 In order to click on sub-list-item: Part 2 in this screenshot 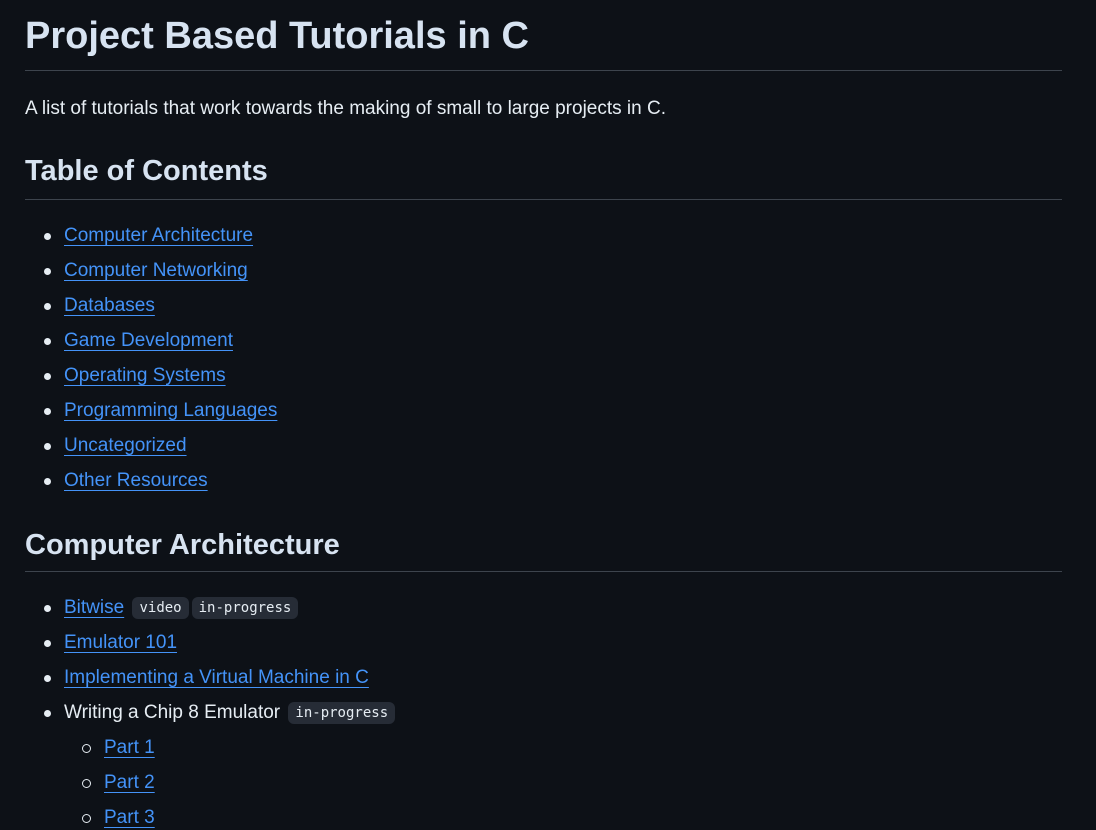, I will do `click(210, 786)`.